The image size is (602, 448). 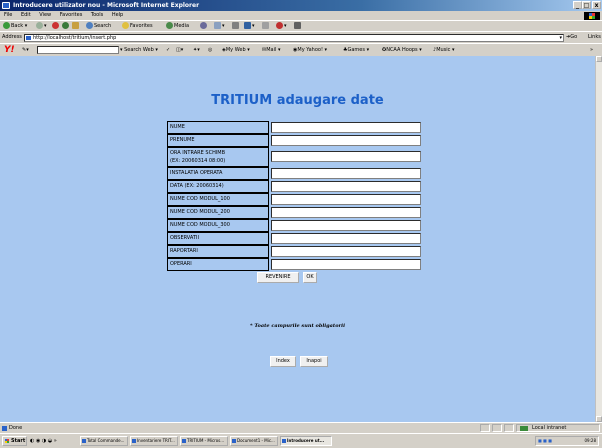 I want to click on field-label-modul-300: NUME COD MODUL_300, so click(x=218, y=225).